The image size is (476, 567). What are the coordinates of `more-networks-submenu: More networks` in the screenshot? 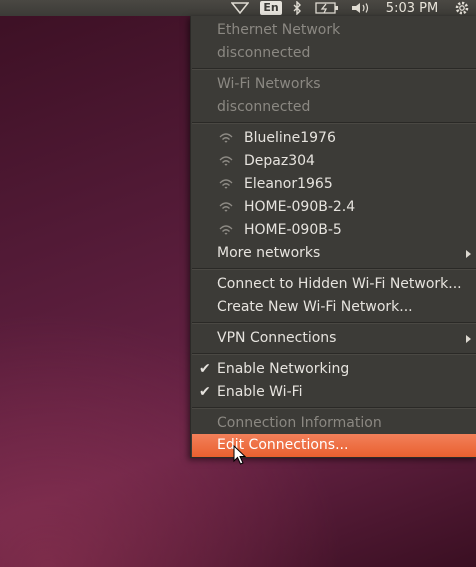 It's located at (333, 253).